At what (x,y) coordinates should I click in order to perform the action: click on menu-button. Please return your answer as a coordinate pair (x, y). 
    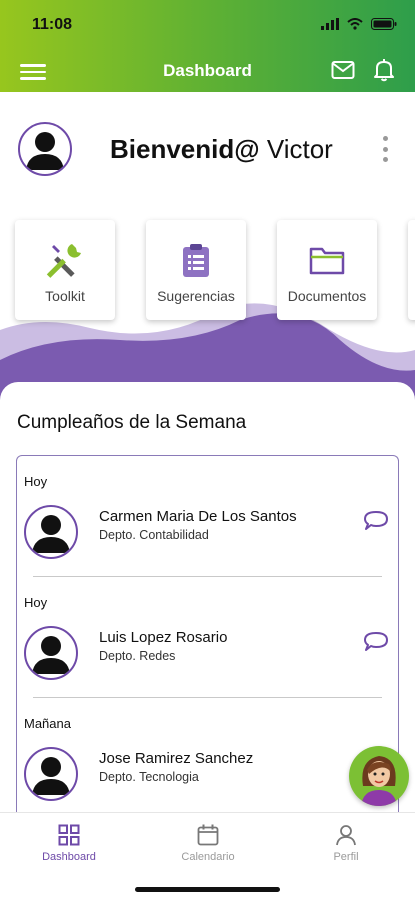
    Looking at the image, I should click on (33, 71).